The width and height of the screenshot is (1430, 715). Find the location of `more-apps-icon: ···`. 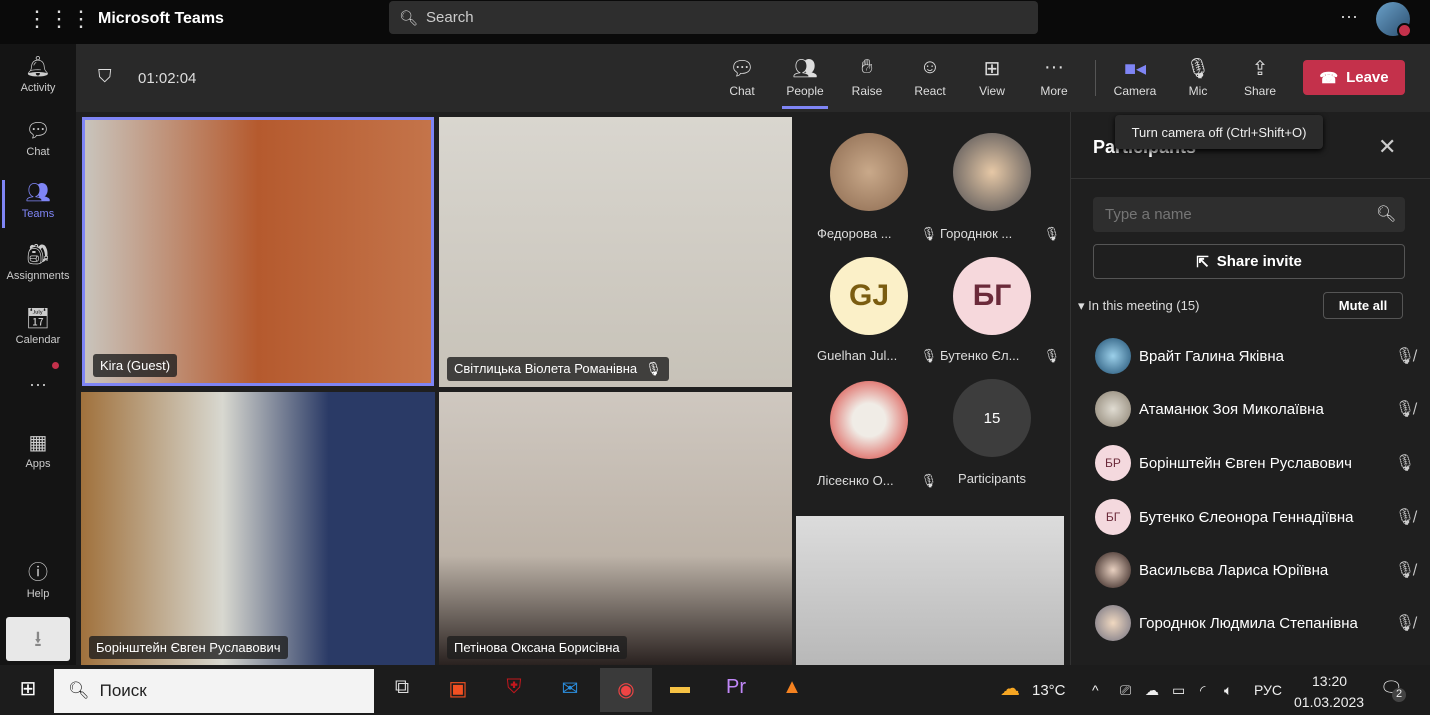

more-apps-icon: ··· is located at coordinates (38, 378).